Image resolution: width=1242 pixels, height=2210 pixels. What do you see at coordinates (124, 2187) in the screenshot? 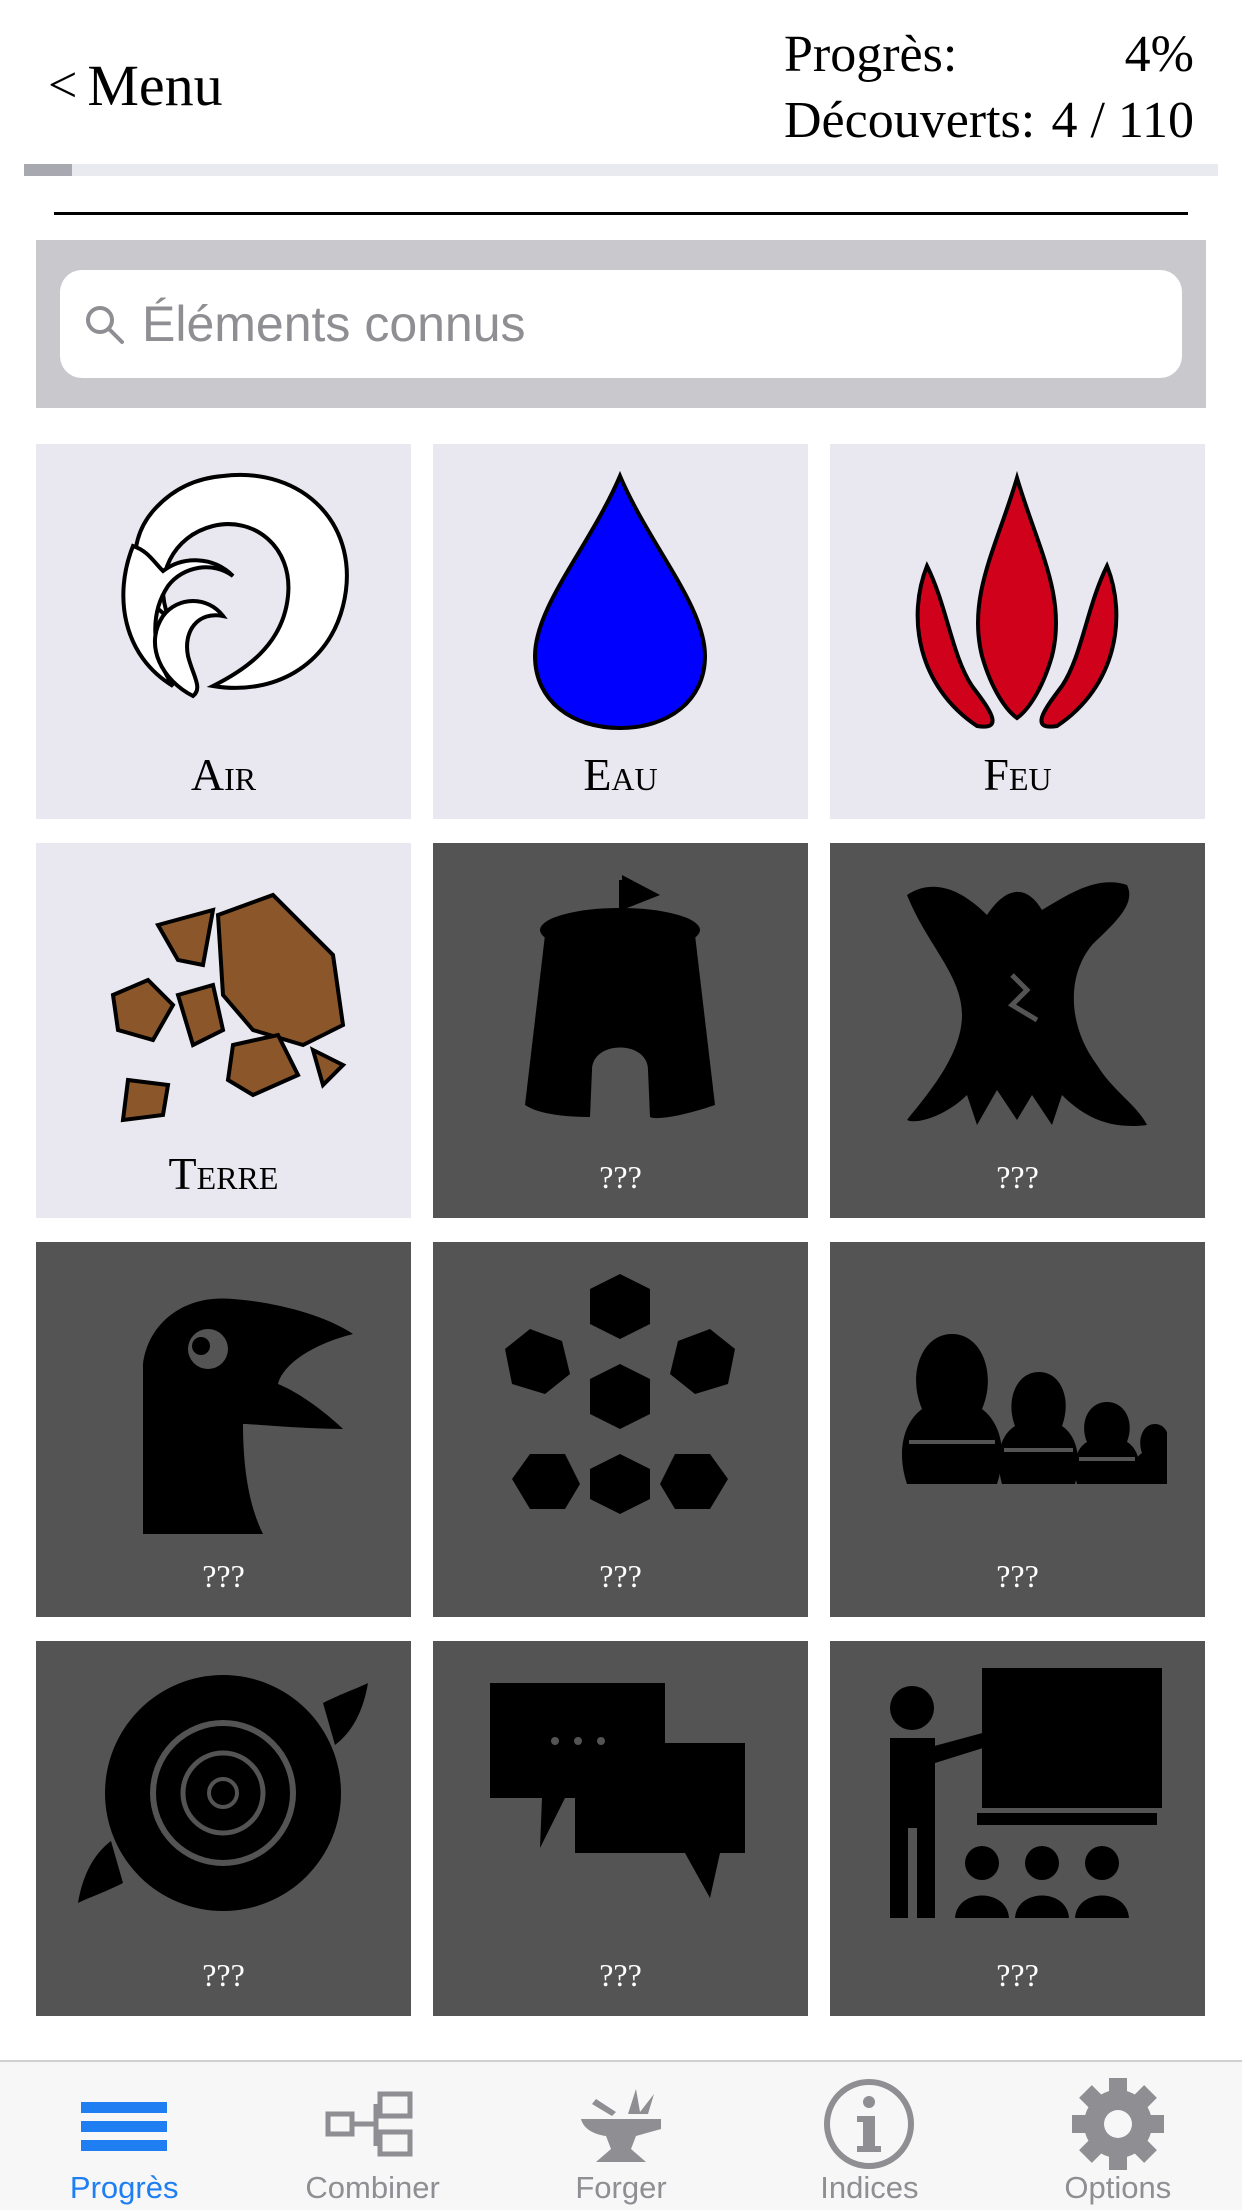
I see `tab-label: Progrès` at bounding box center [124, 2187].